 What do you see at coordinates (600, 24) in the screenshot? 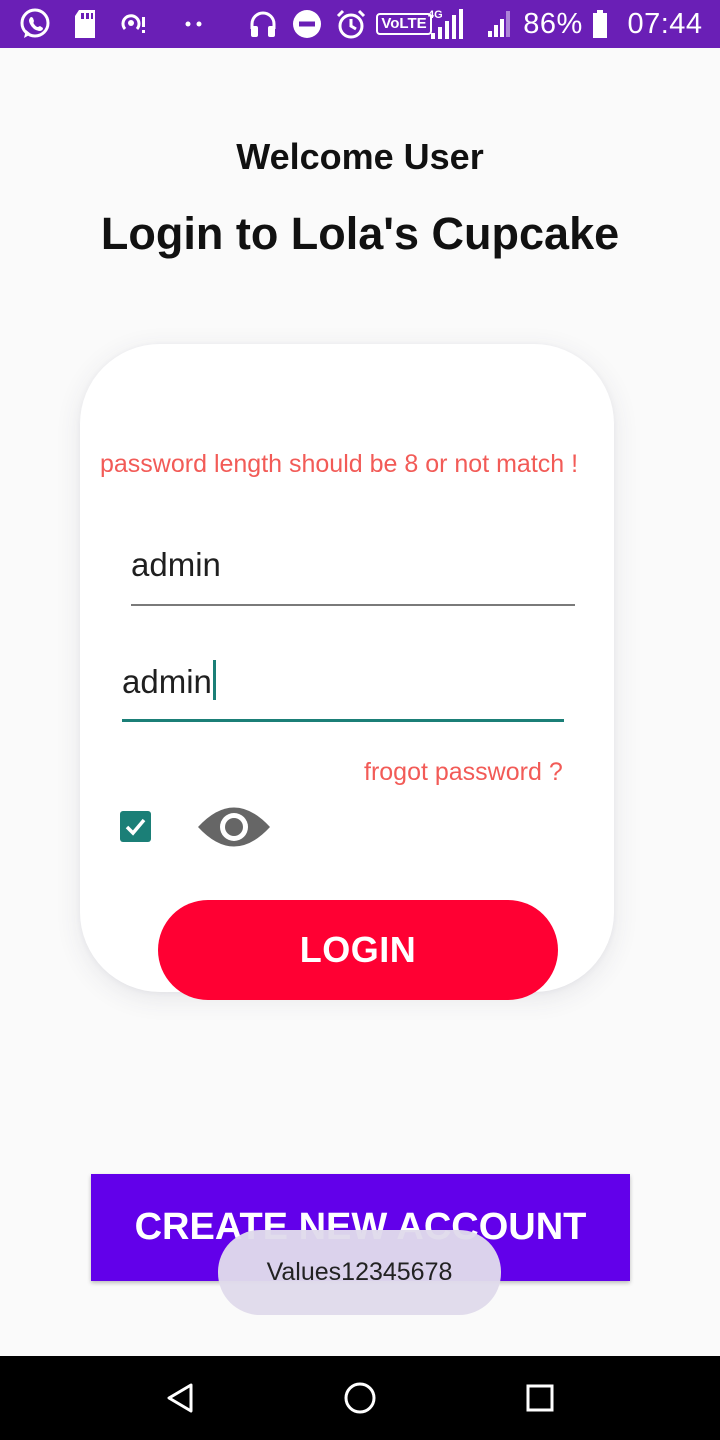
I see `battery-icon` at bounding box center [600, 24].